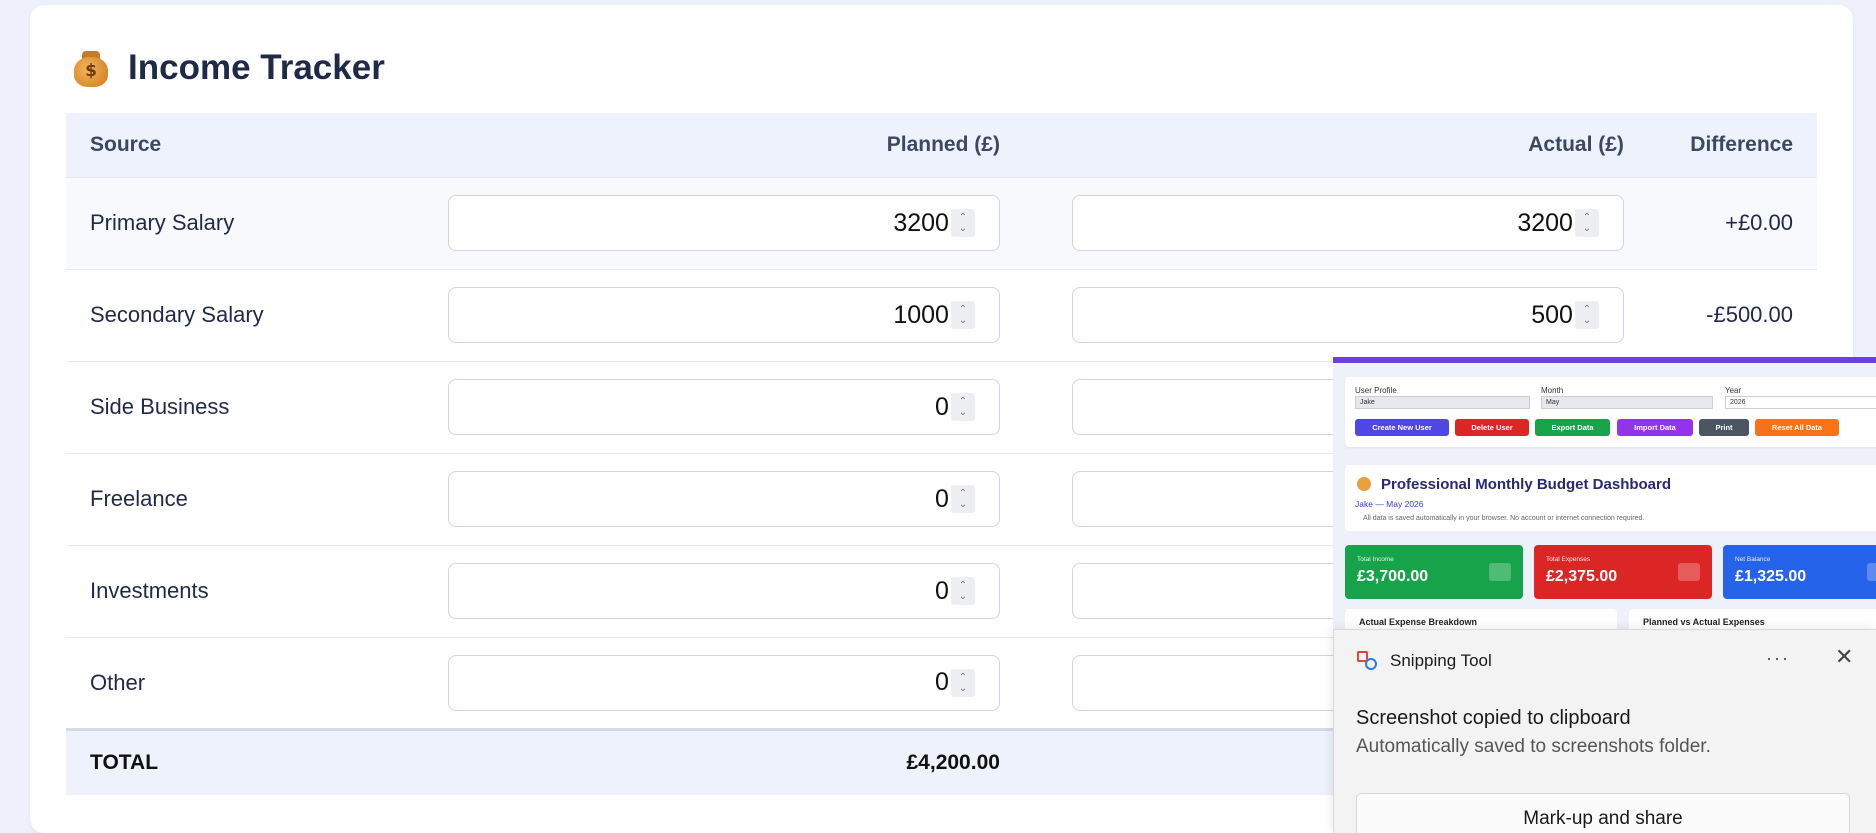 The width and height of the screenshot is (1876, 833). What do you see at coordinates (1389, 504) in the screenshot?
I see `preview-dashboard-subtitle: Jake — May 2026` at bounding box center [1389, 504].